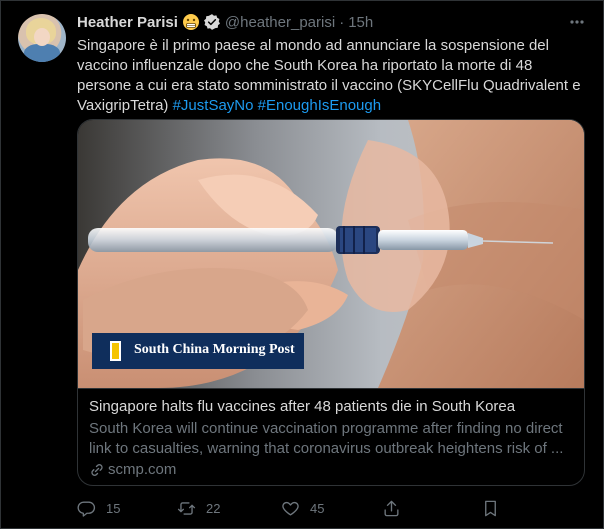 This screenshot has width=604, height=529. Describe the element at coordinates (186, 508) in the screenshot. I see `retweet-icon` at that location.